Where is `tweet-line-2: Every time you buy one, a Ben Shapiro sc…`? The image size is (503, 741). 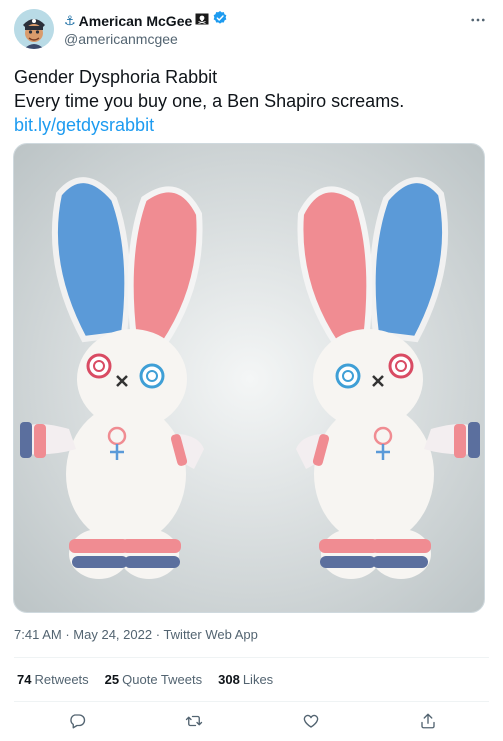
tweet-line-2: Every time you buy one, a Ben Shapiro sc… is located at coordinates (209, 101).